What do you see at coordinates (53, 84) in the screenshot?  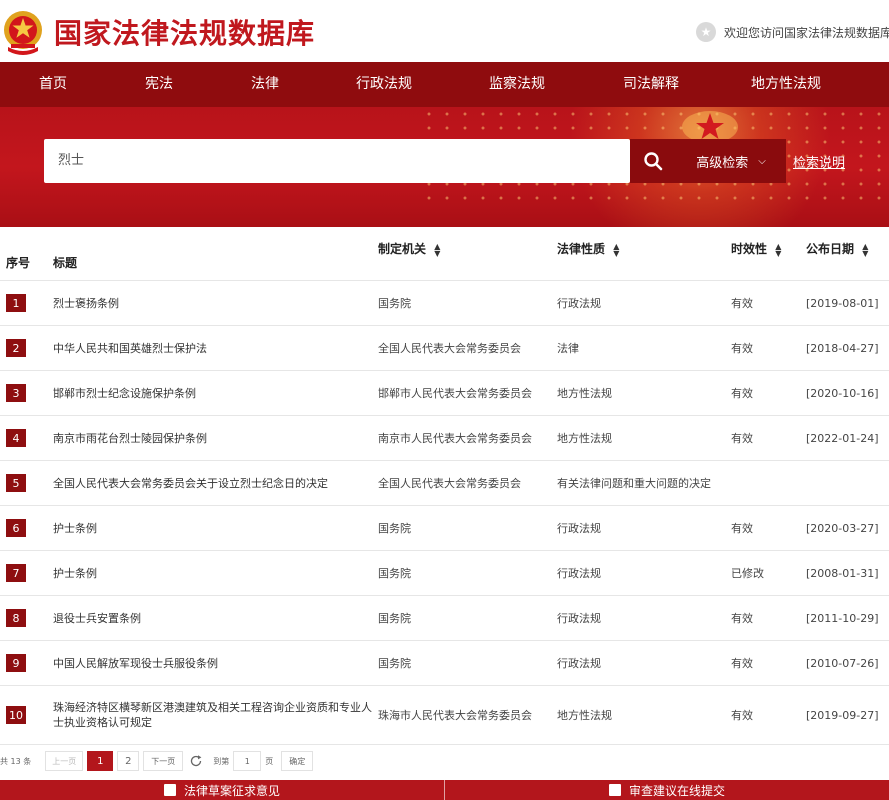 I see `nav-item-home: 首页` at bounding box center [53, 84].